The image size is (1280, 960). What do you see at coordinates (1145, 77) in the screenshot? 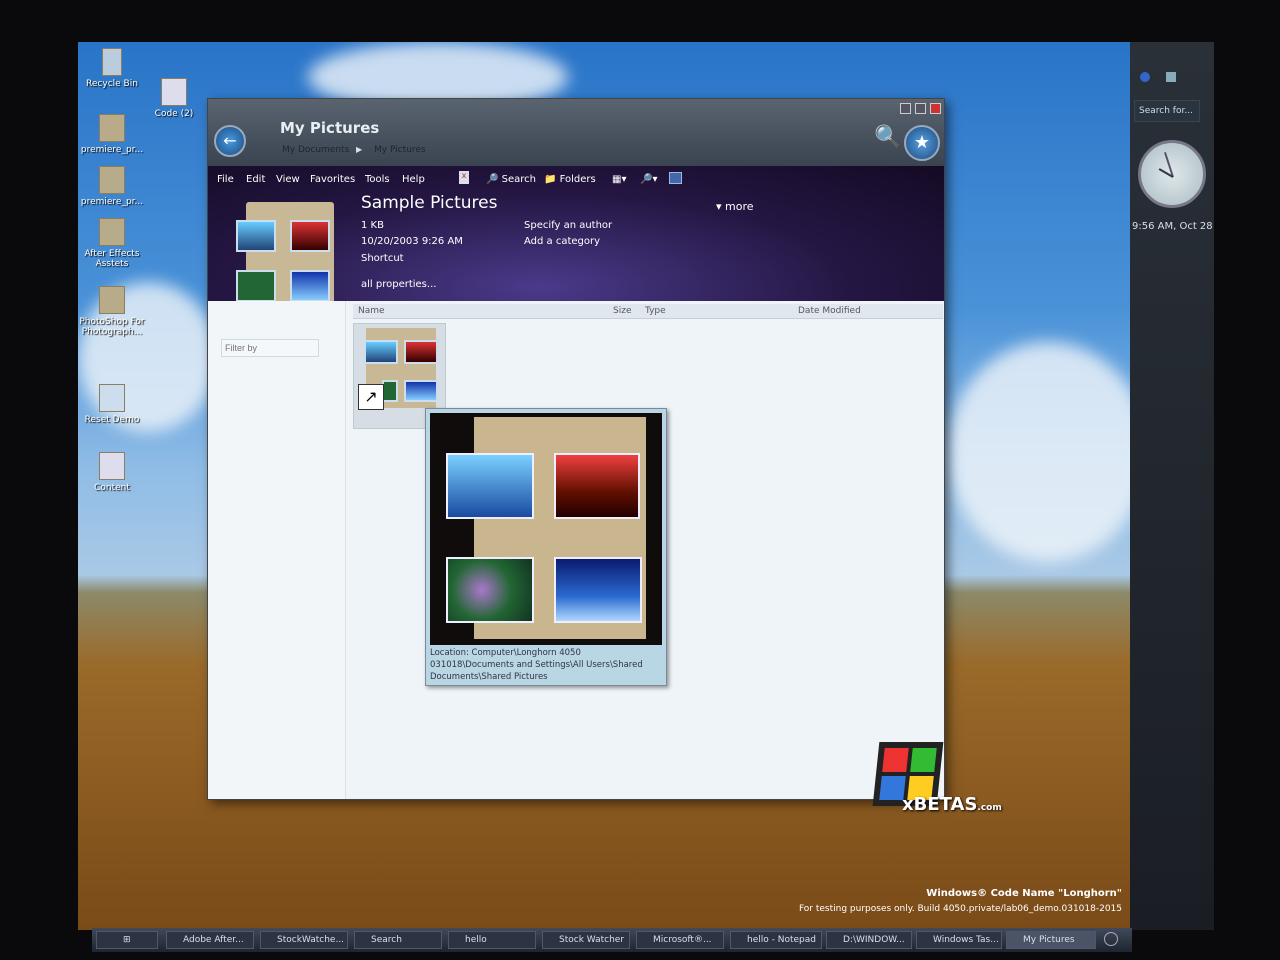
I see `sidebar-tile-icon` at bounding box center [1145, 77].